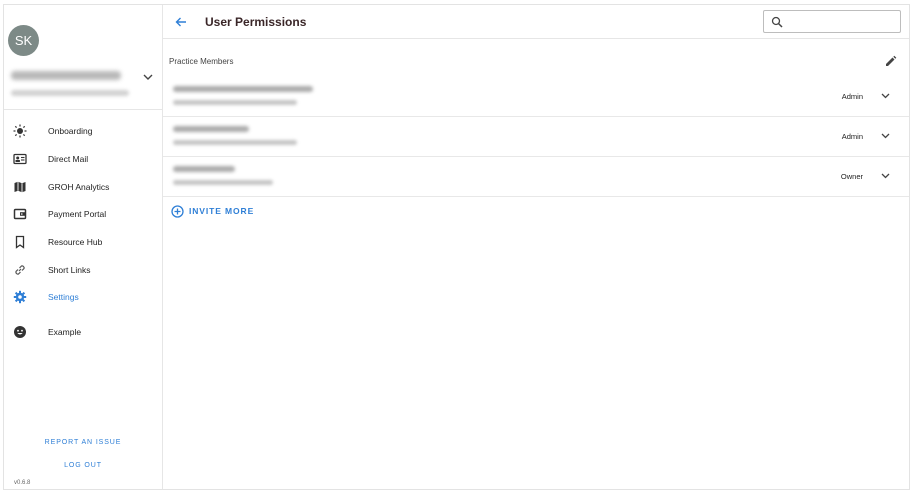  I want to click on sidebar-item-label: Short Links, so click(69, 270).